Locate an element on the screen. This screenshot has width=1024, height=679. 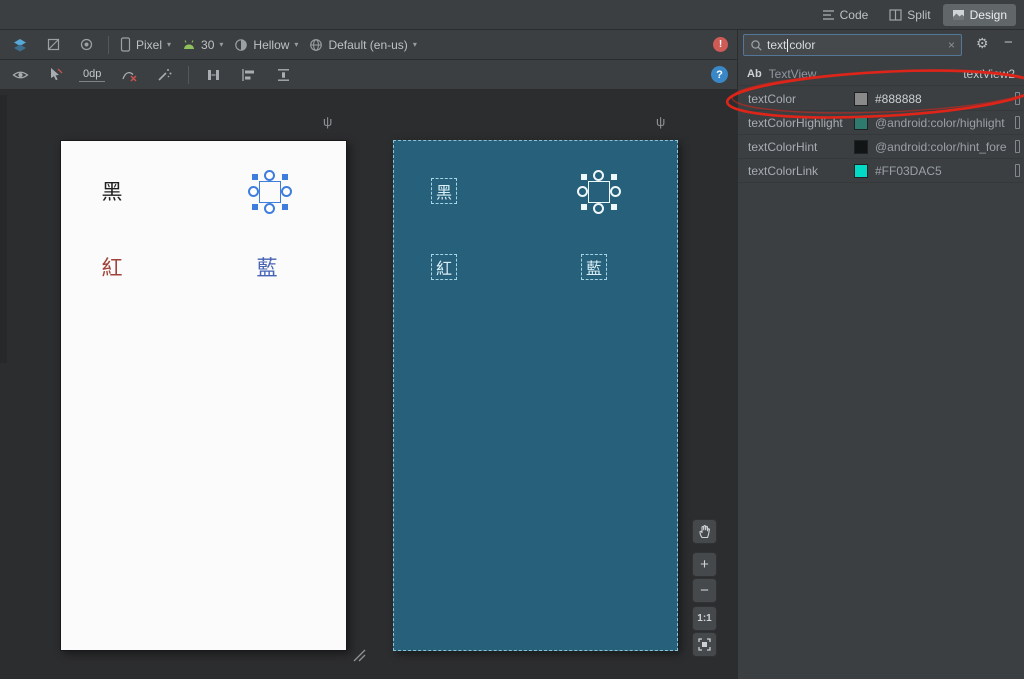
attribute-value: #FF03DAC5 is located at coordinates (942, 171).